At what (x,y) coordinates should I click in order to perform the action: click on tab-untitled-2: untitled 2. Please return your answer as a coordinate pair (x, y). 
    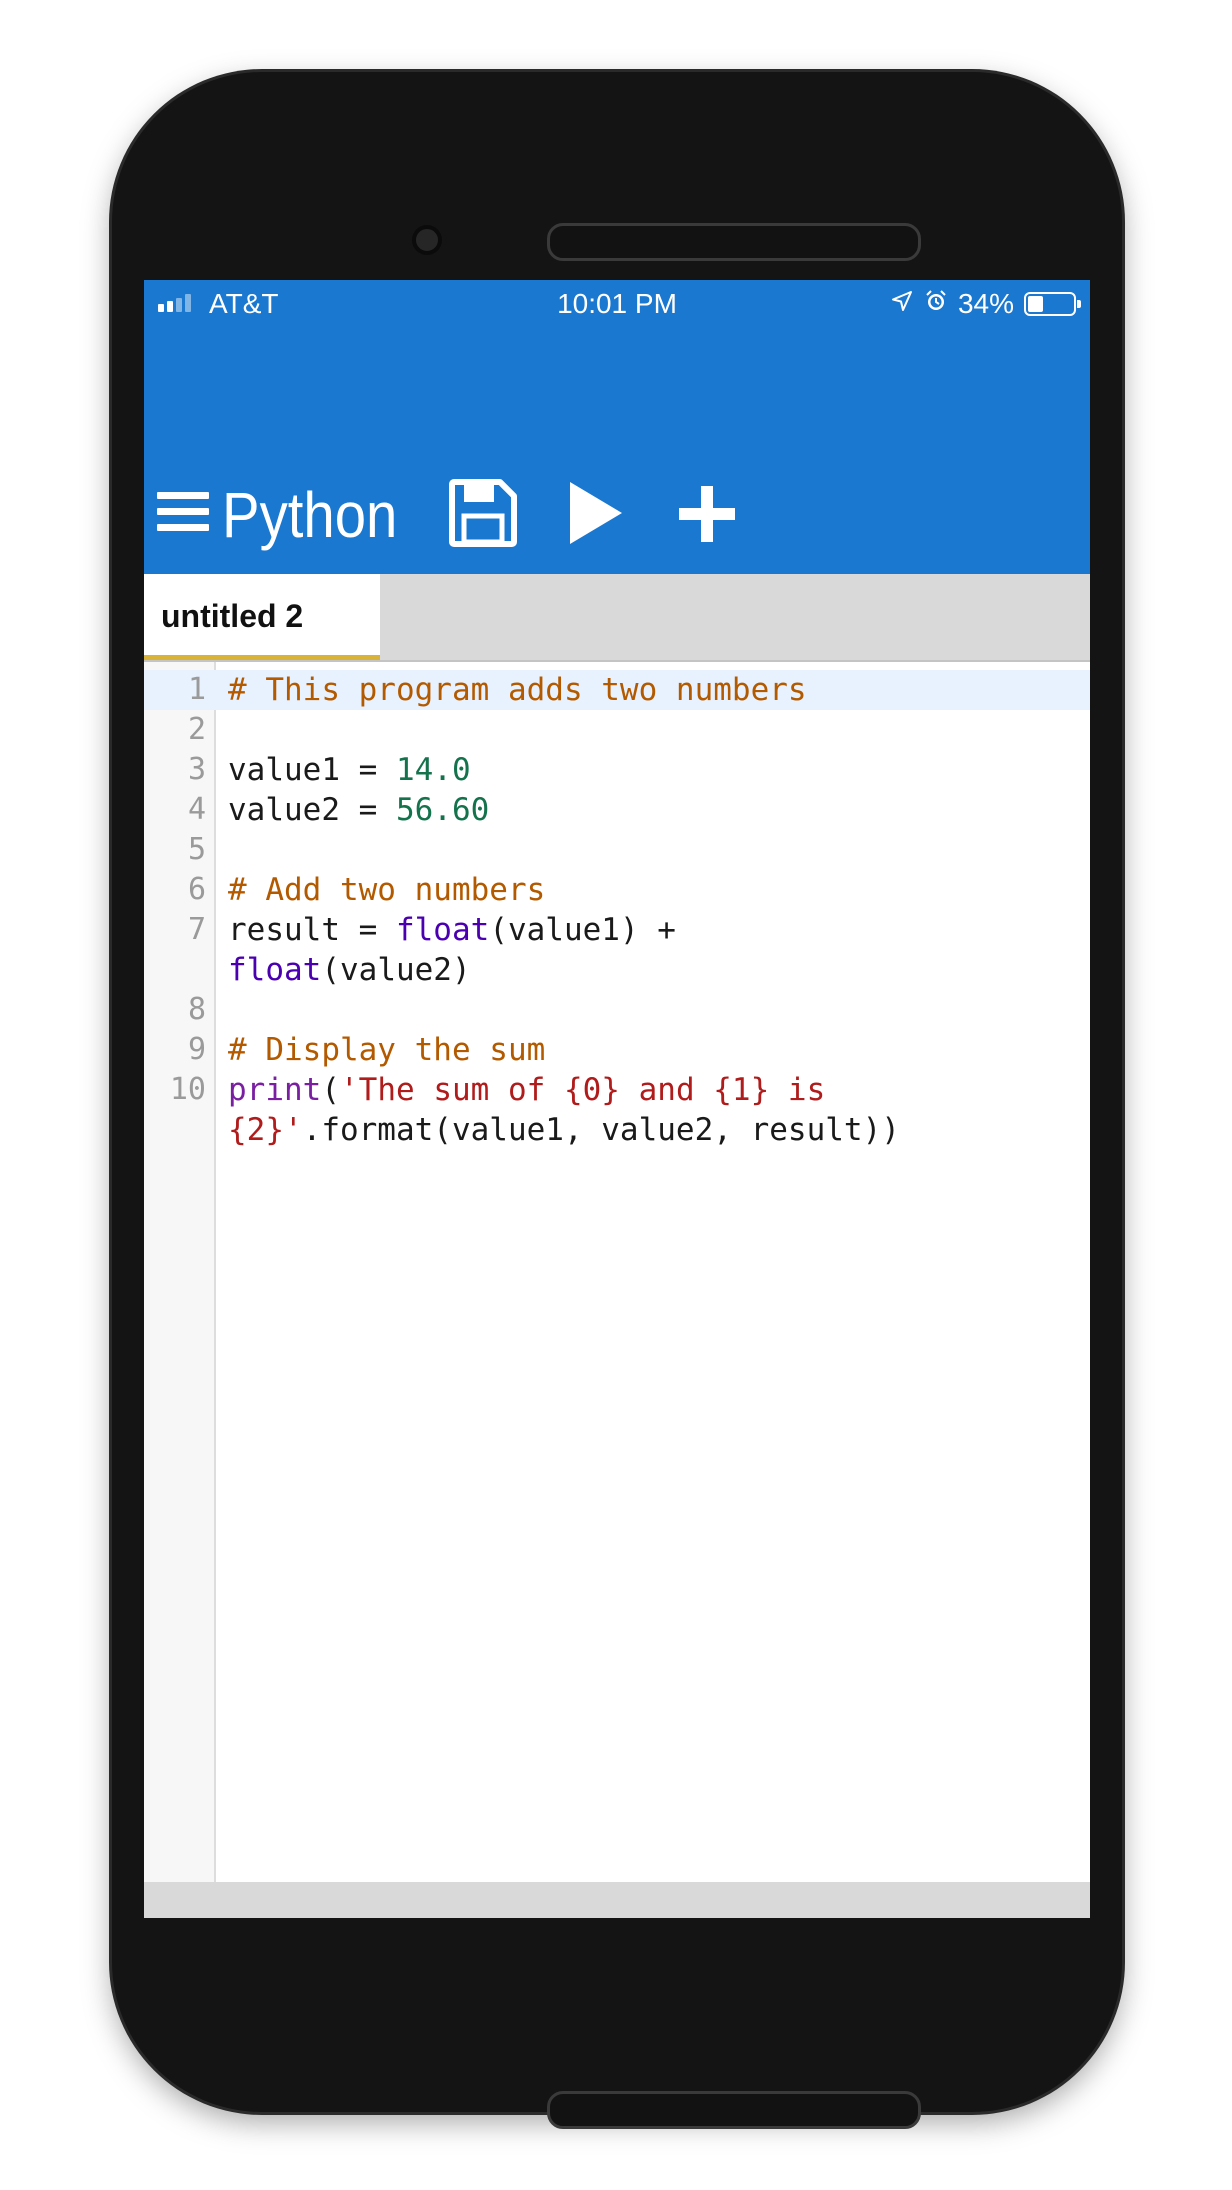
    Looking at the image, I should click on (262, 617).